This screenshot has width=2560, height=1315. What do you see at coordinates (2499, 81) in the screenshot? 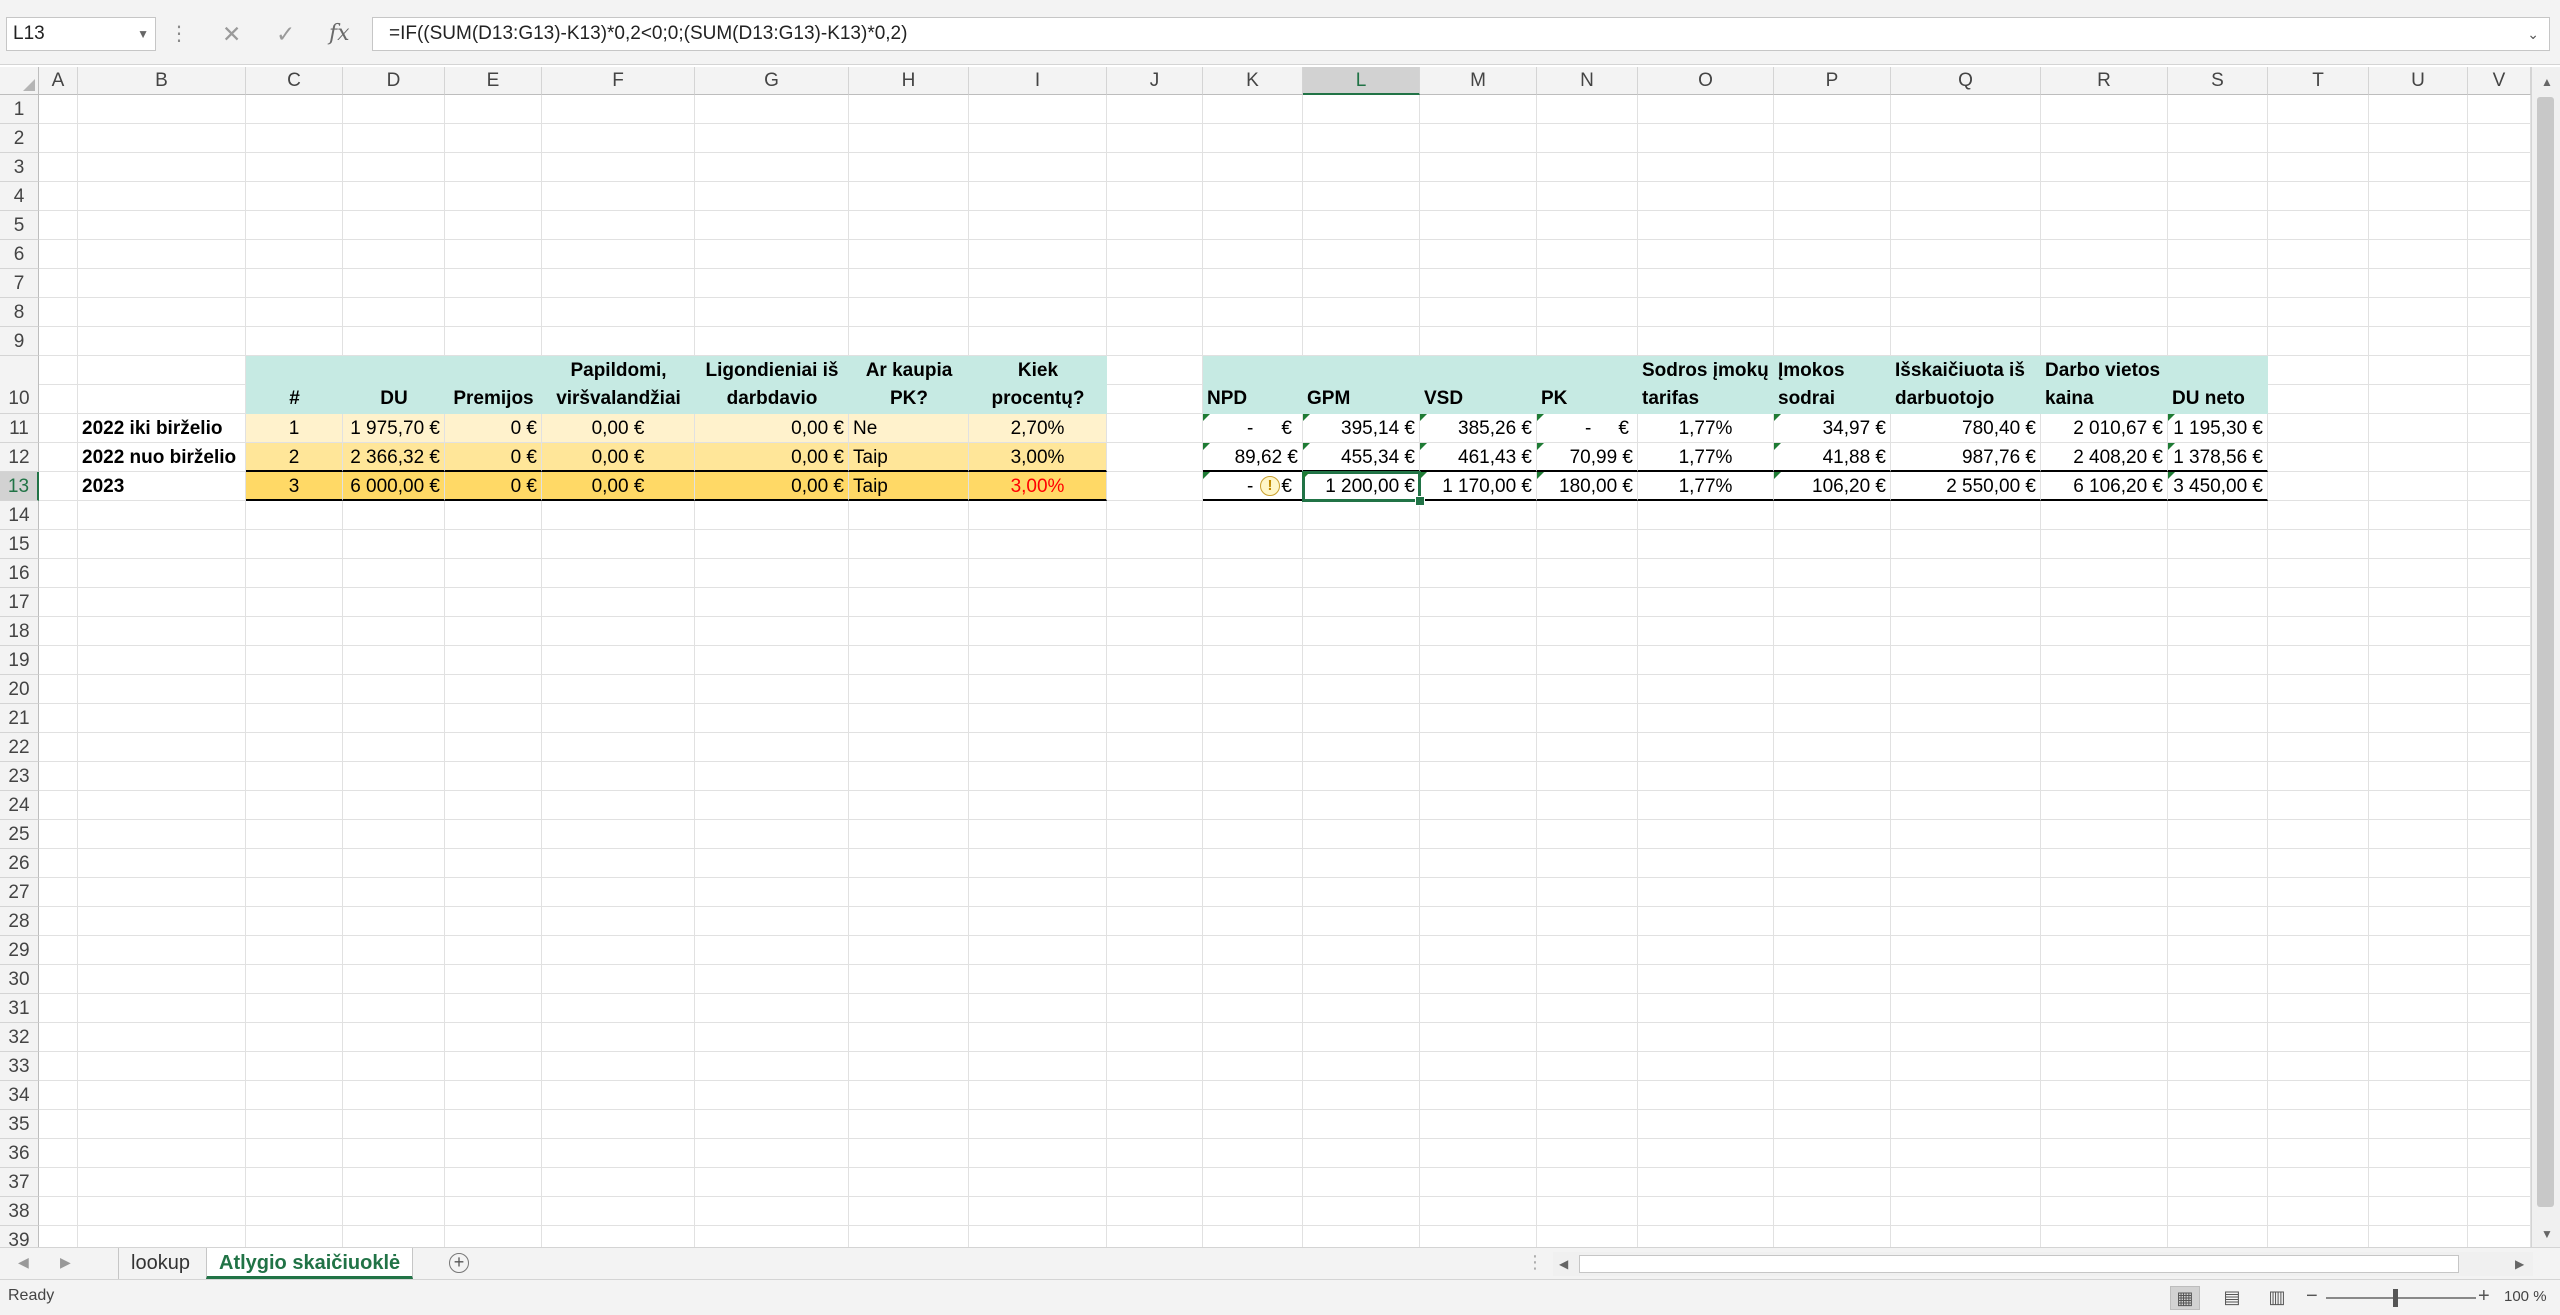
I see `column-header-v: V` at bounding box center [2499, 81].